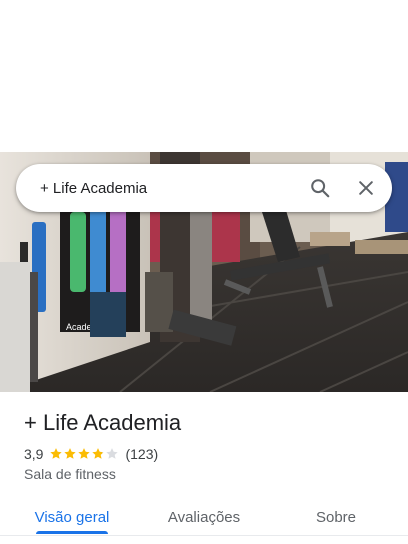 Image resolution: width=408 pixels, height=544 pixels. I want to click on tab-about: Sobre, so click(336, 517).